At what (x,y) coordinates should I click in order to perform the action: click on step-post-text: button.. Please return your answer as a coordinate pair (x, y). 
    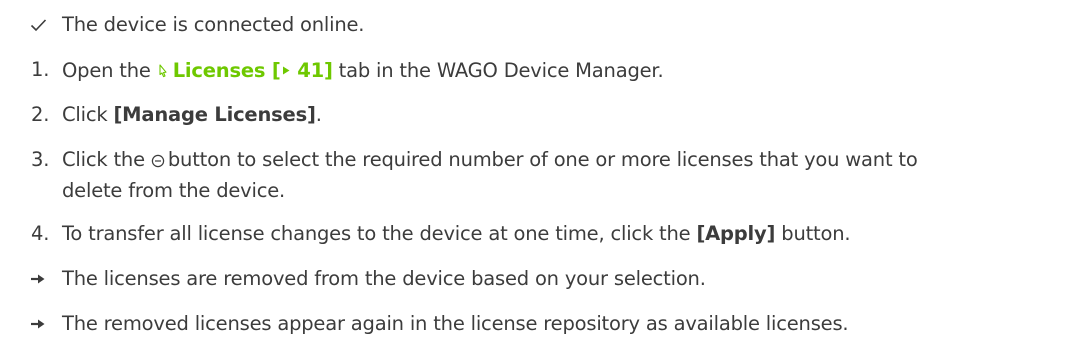
    Looking at the image, I should click on (816, 233).